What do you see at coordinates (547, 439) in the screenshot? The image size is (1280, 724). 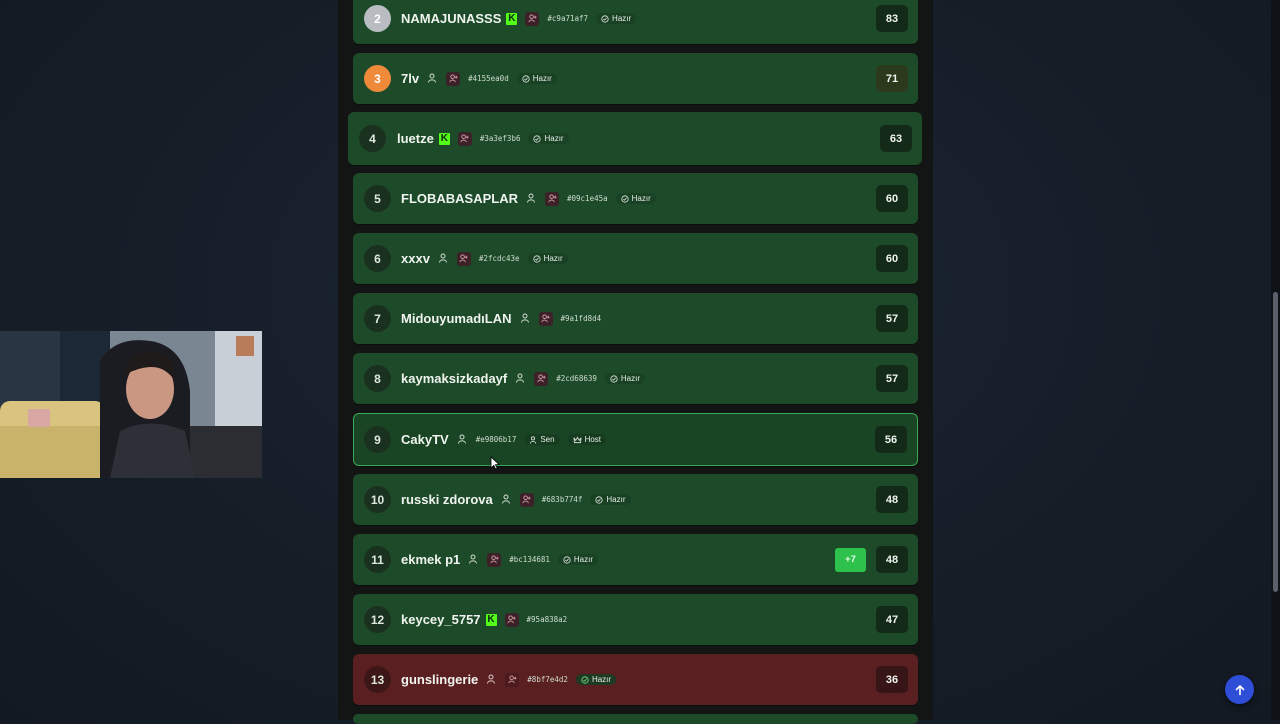 I see `you-label: Sen` at bounding box center [547, 439].